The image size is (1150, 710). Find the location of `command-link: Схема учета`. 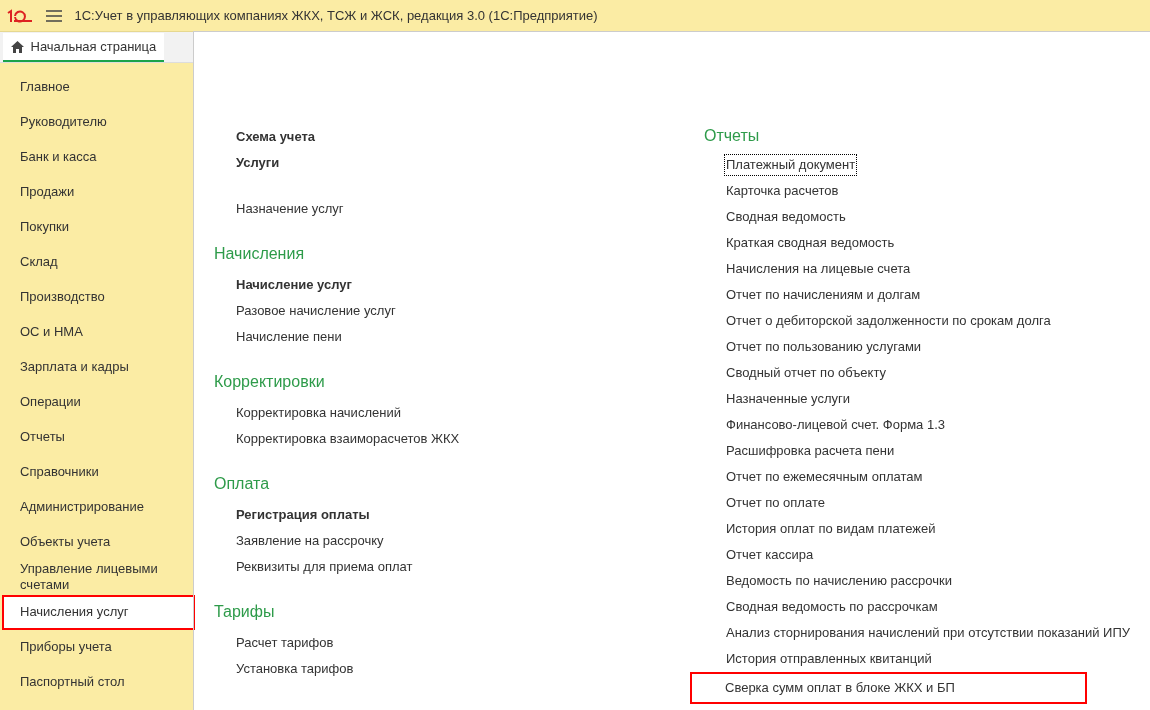

command-link: Схема учета is located at coordinates (276, 137).